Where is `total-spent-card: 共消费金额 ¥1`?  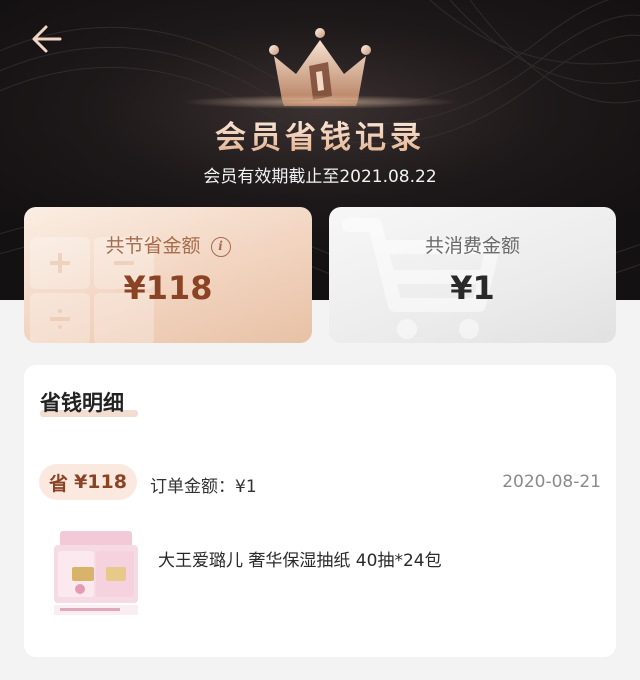 total-spent-card: 共消费金额 ¥1 is located at coordinates (472, 275).